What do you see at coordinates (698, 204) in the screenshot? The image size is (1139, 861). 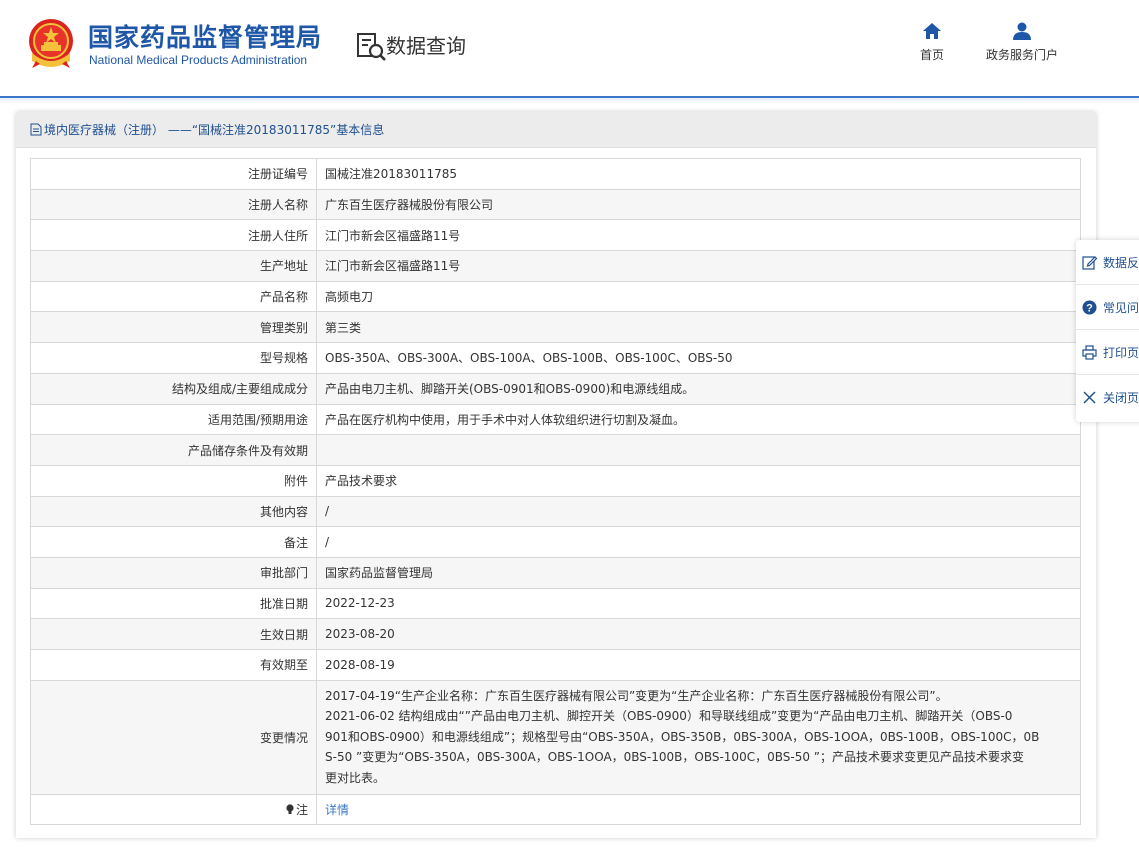 I see `field-value: 广东百生医疗器械股份有限公司` at bounding box center [698, 204].